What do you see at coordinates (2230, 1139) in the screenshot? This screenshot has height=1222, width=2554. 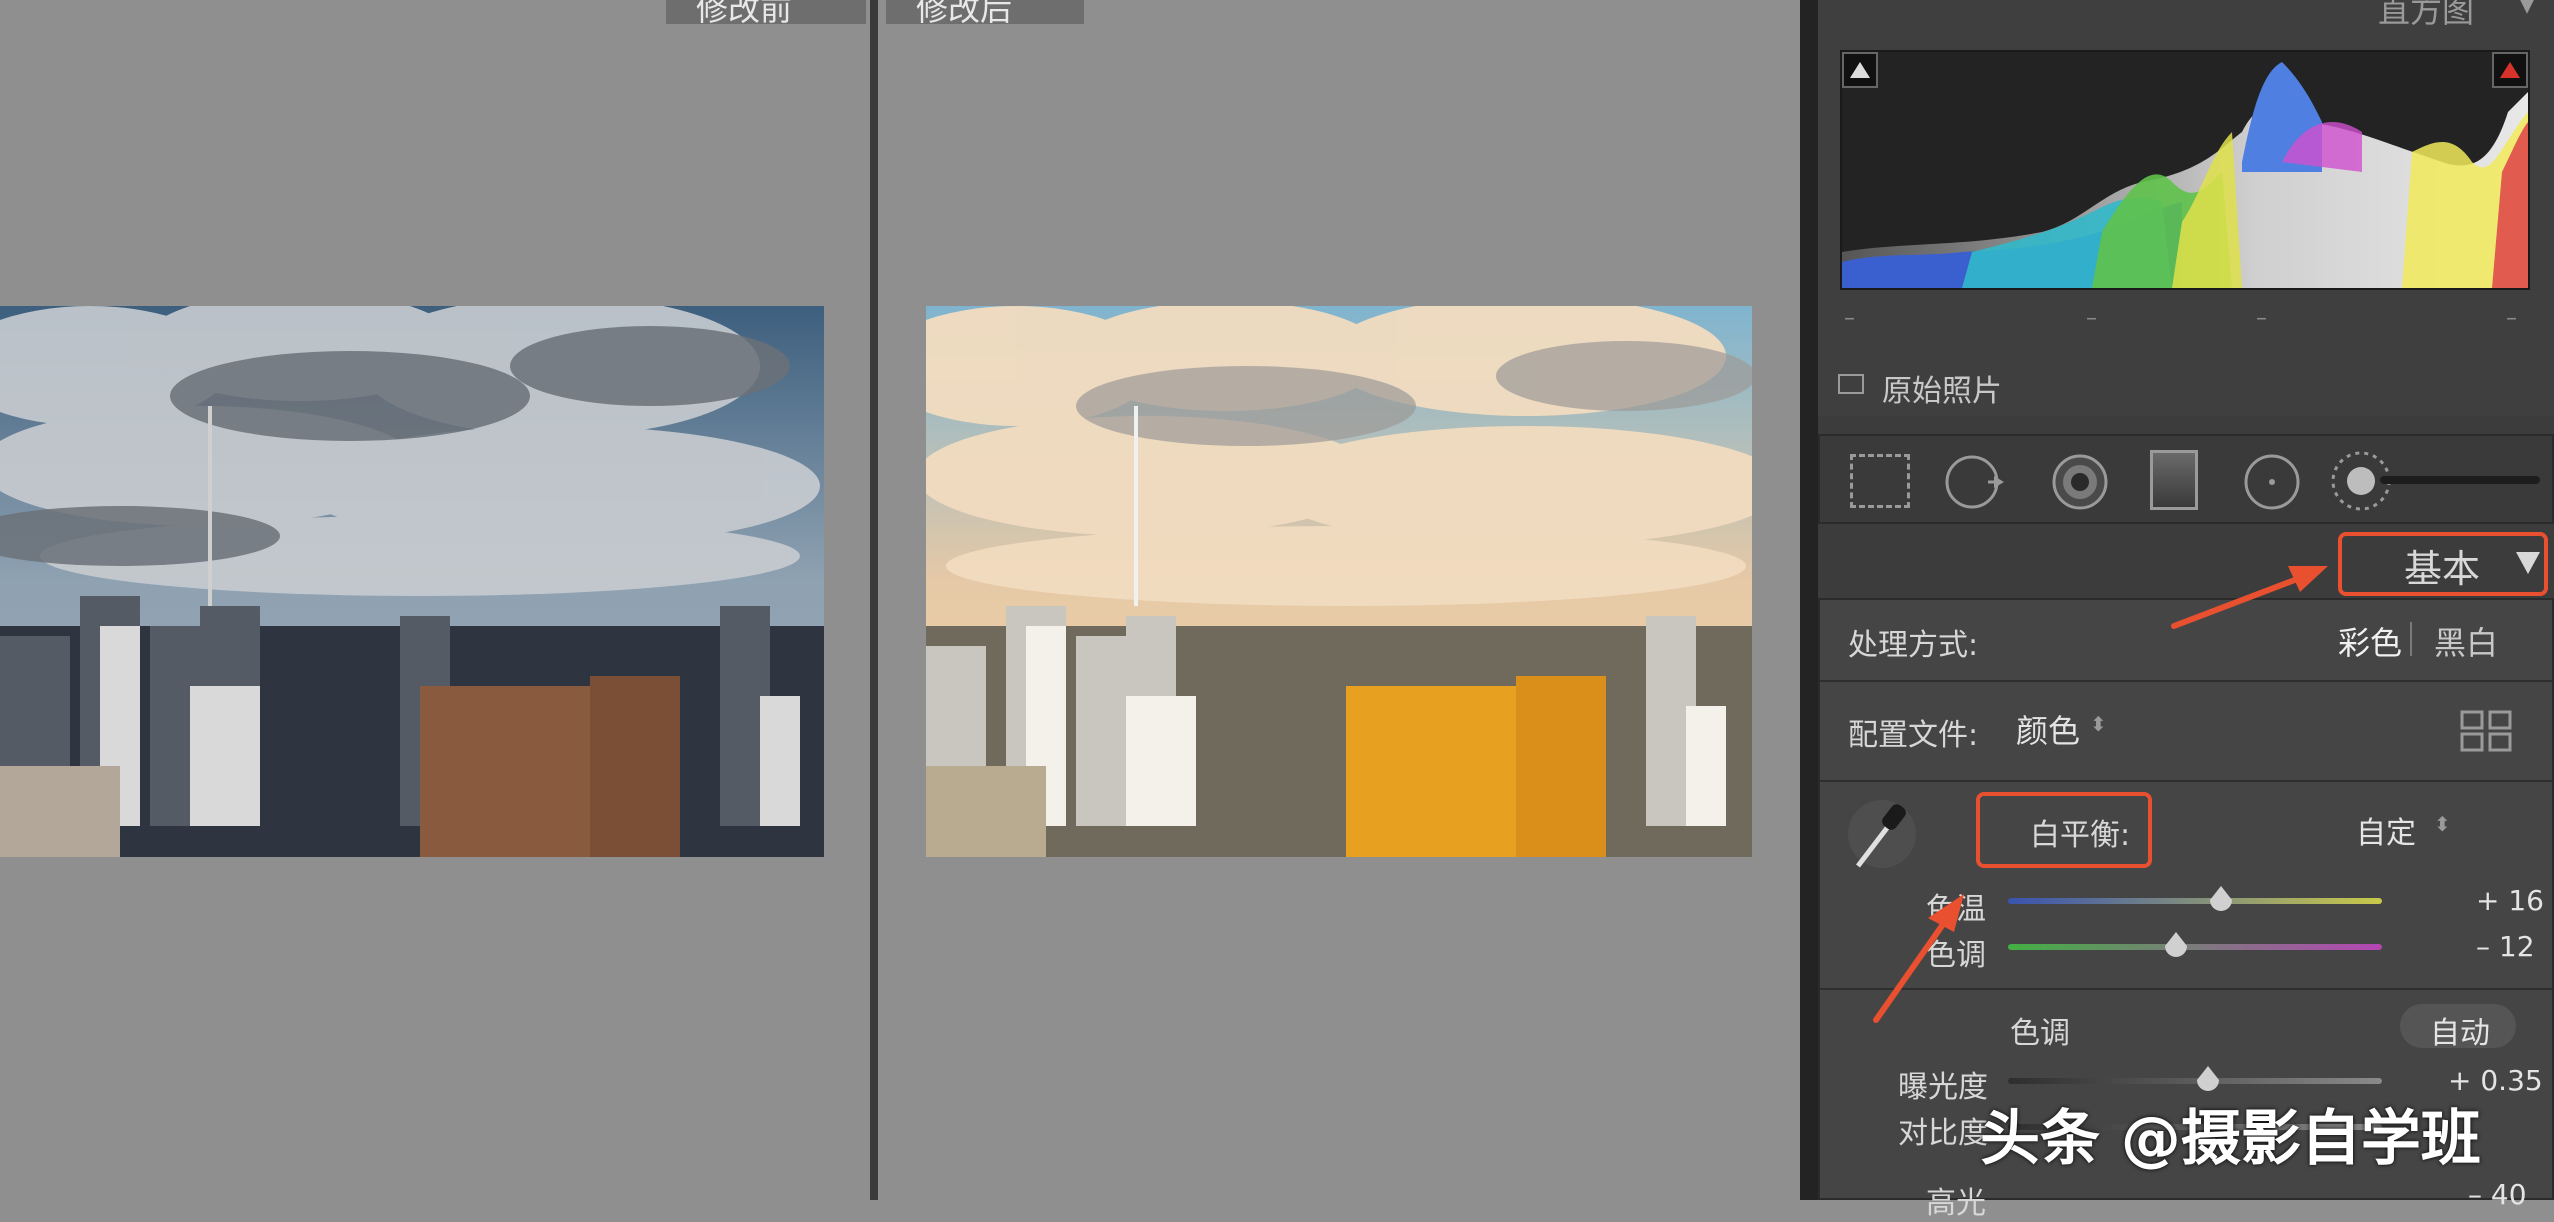 I see `watermark: 头条 @摄影自学班` at bounding box center [2230, 1139].